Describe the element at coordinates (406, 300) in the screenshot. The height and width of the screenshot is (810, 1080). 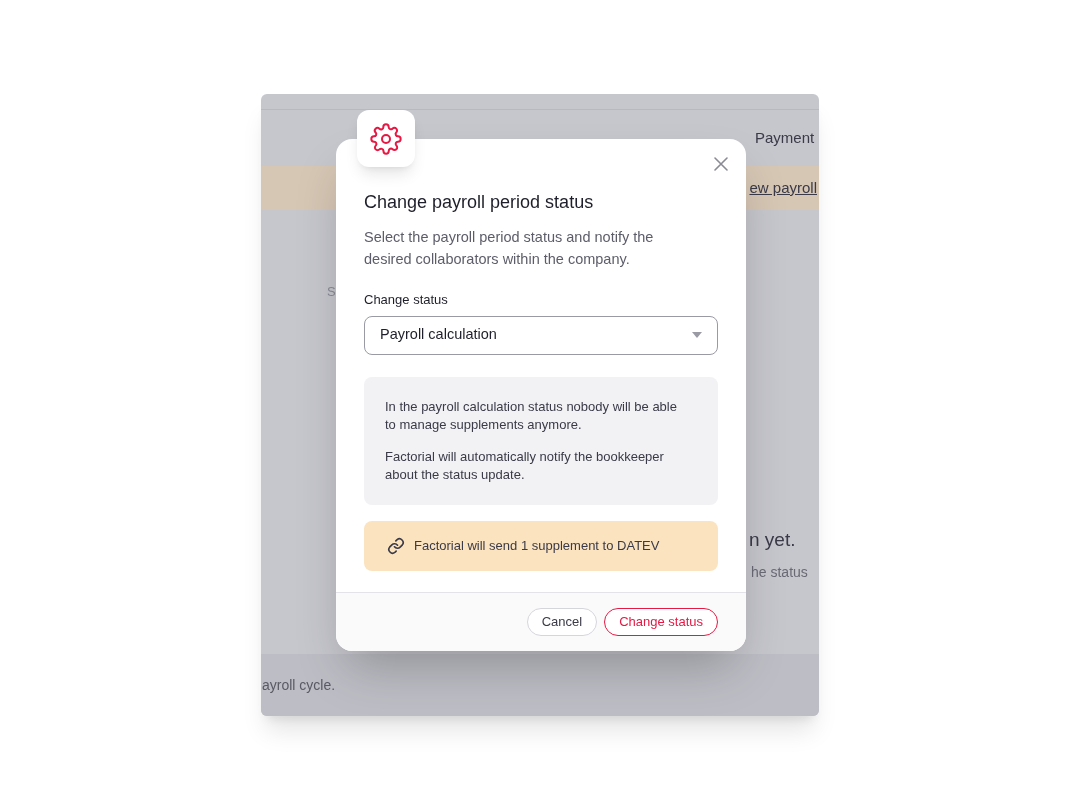
I see `field-label: Change status` at that location.